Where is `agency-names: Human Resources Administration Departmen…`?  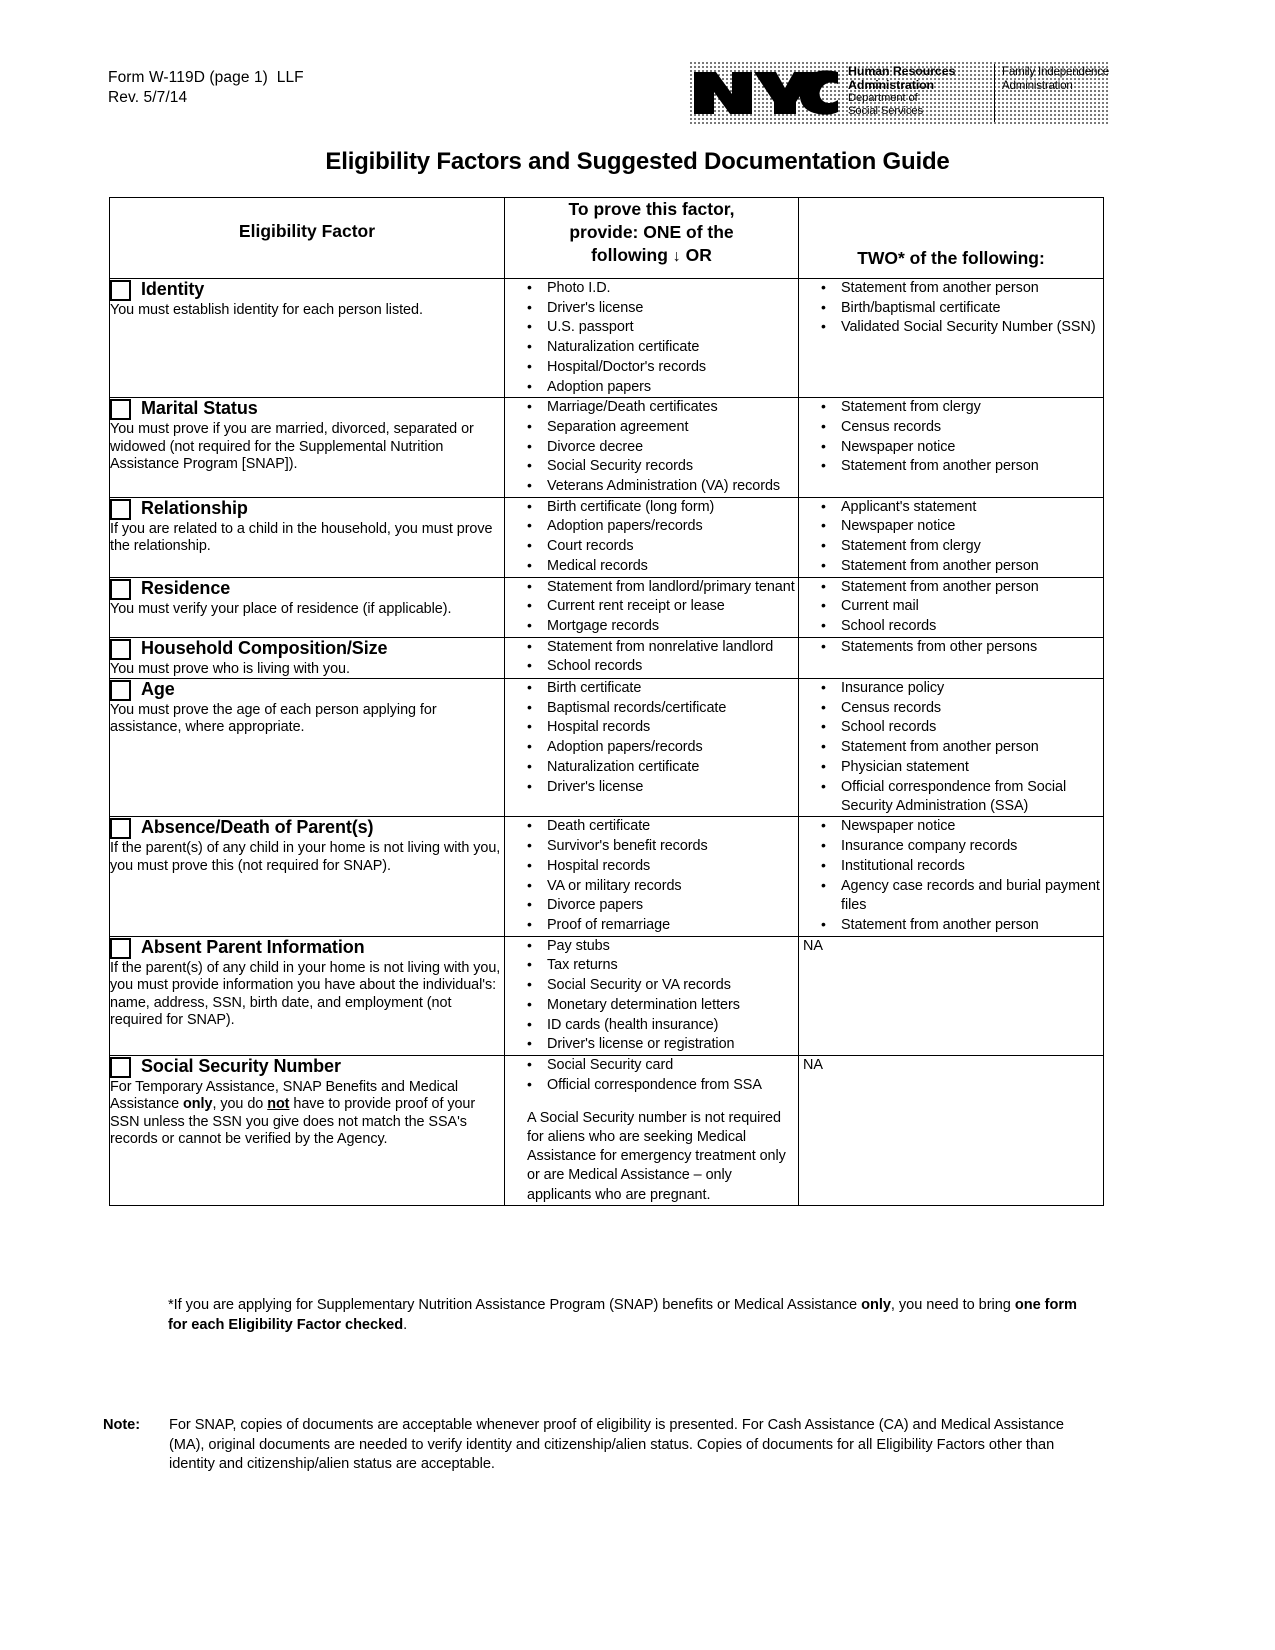 agency-names: Human Resources Administration Departmen… is located at coordinates (976, 93).